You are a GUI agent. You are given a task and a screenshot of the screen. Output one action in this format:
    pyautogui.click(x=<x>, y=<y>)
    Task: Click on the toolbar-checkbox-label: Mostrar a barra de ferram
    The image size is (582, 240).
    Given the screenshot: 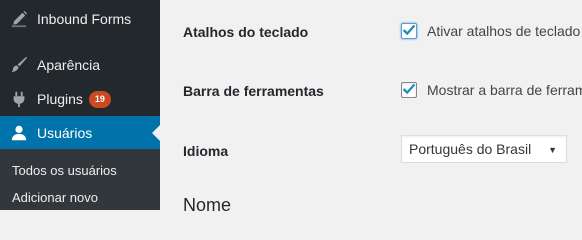 What is the action you would take?
    pyautogui.click(x=504, y=90)
    